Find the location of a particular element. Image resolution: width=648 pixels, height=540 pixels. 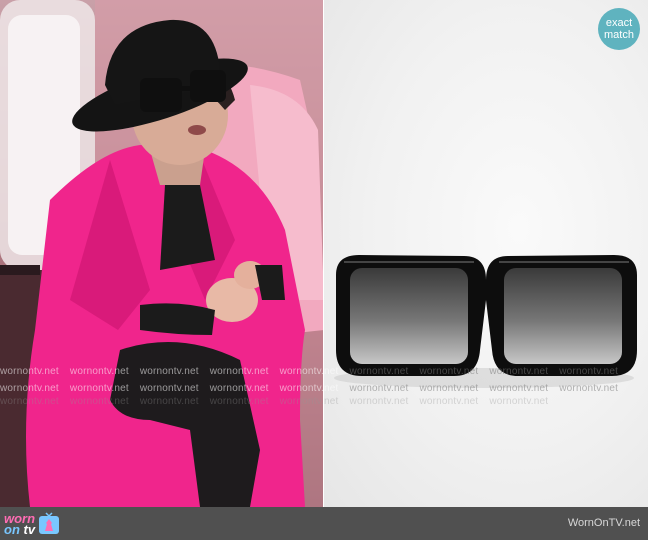

sunglasses-illustration is located at coordinates (485, 321).